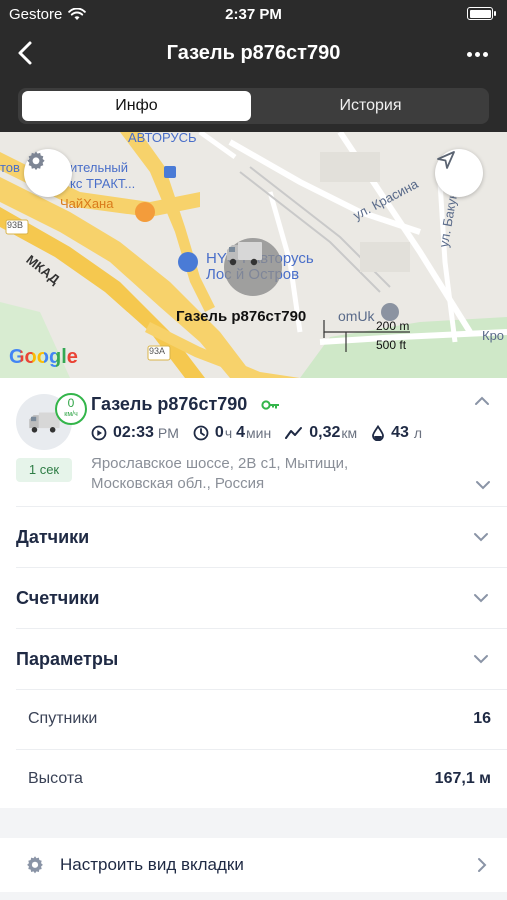 Image resolution: width=507 pixels, height=900 pixels. What do you see at coordinates (162, 138) in the screenshot?
I see `map-label-autorus: АВТОРУСЬ` at bounding box center [162, 138].